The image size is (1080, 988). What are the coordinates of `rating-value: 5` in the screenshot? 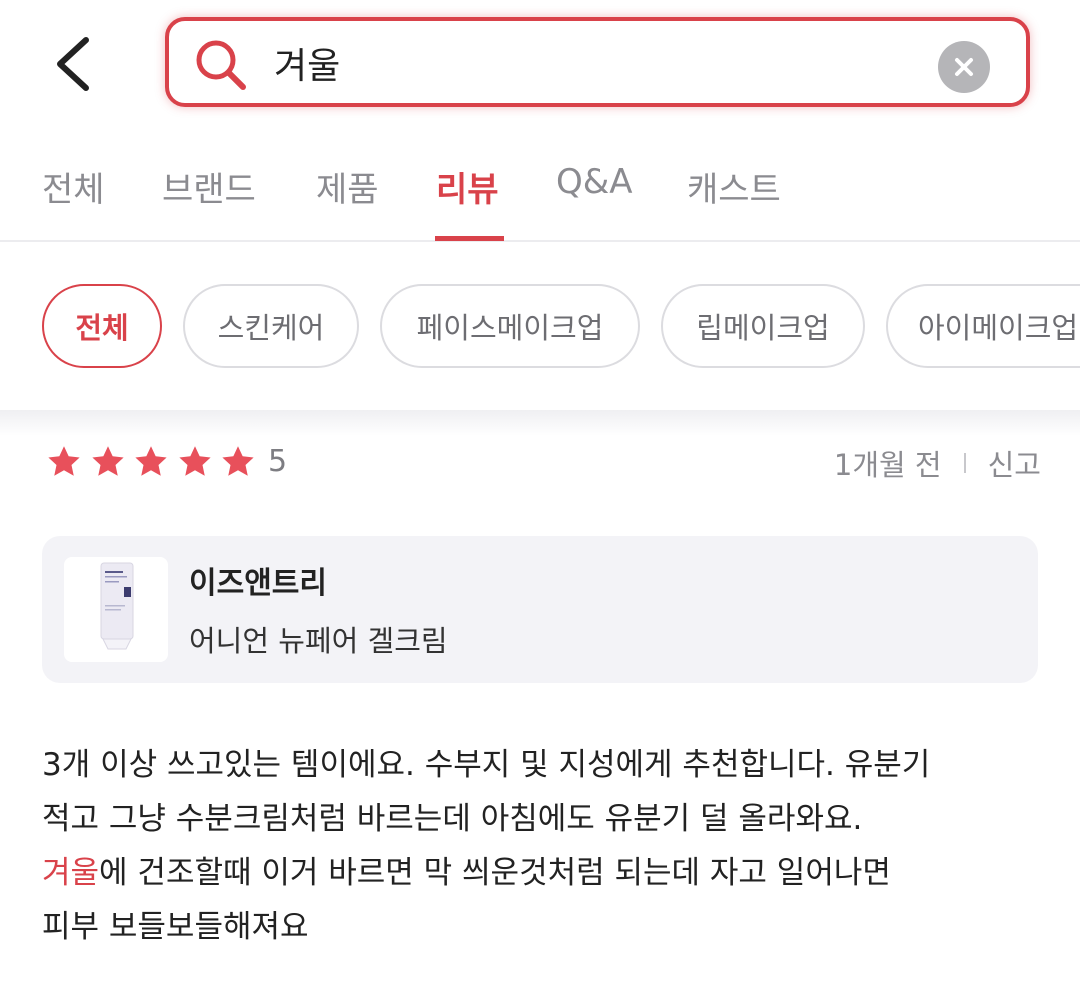 It's located at (278, 461).